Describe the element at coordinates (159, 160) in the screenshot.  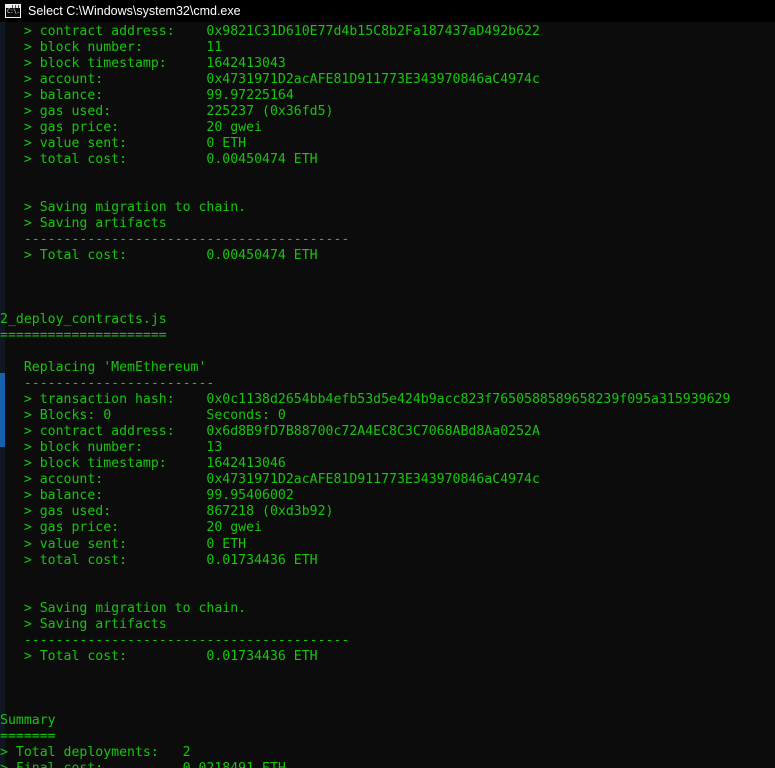
I see `console-line: > total cost: 0.00450474 ETH` at that location.